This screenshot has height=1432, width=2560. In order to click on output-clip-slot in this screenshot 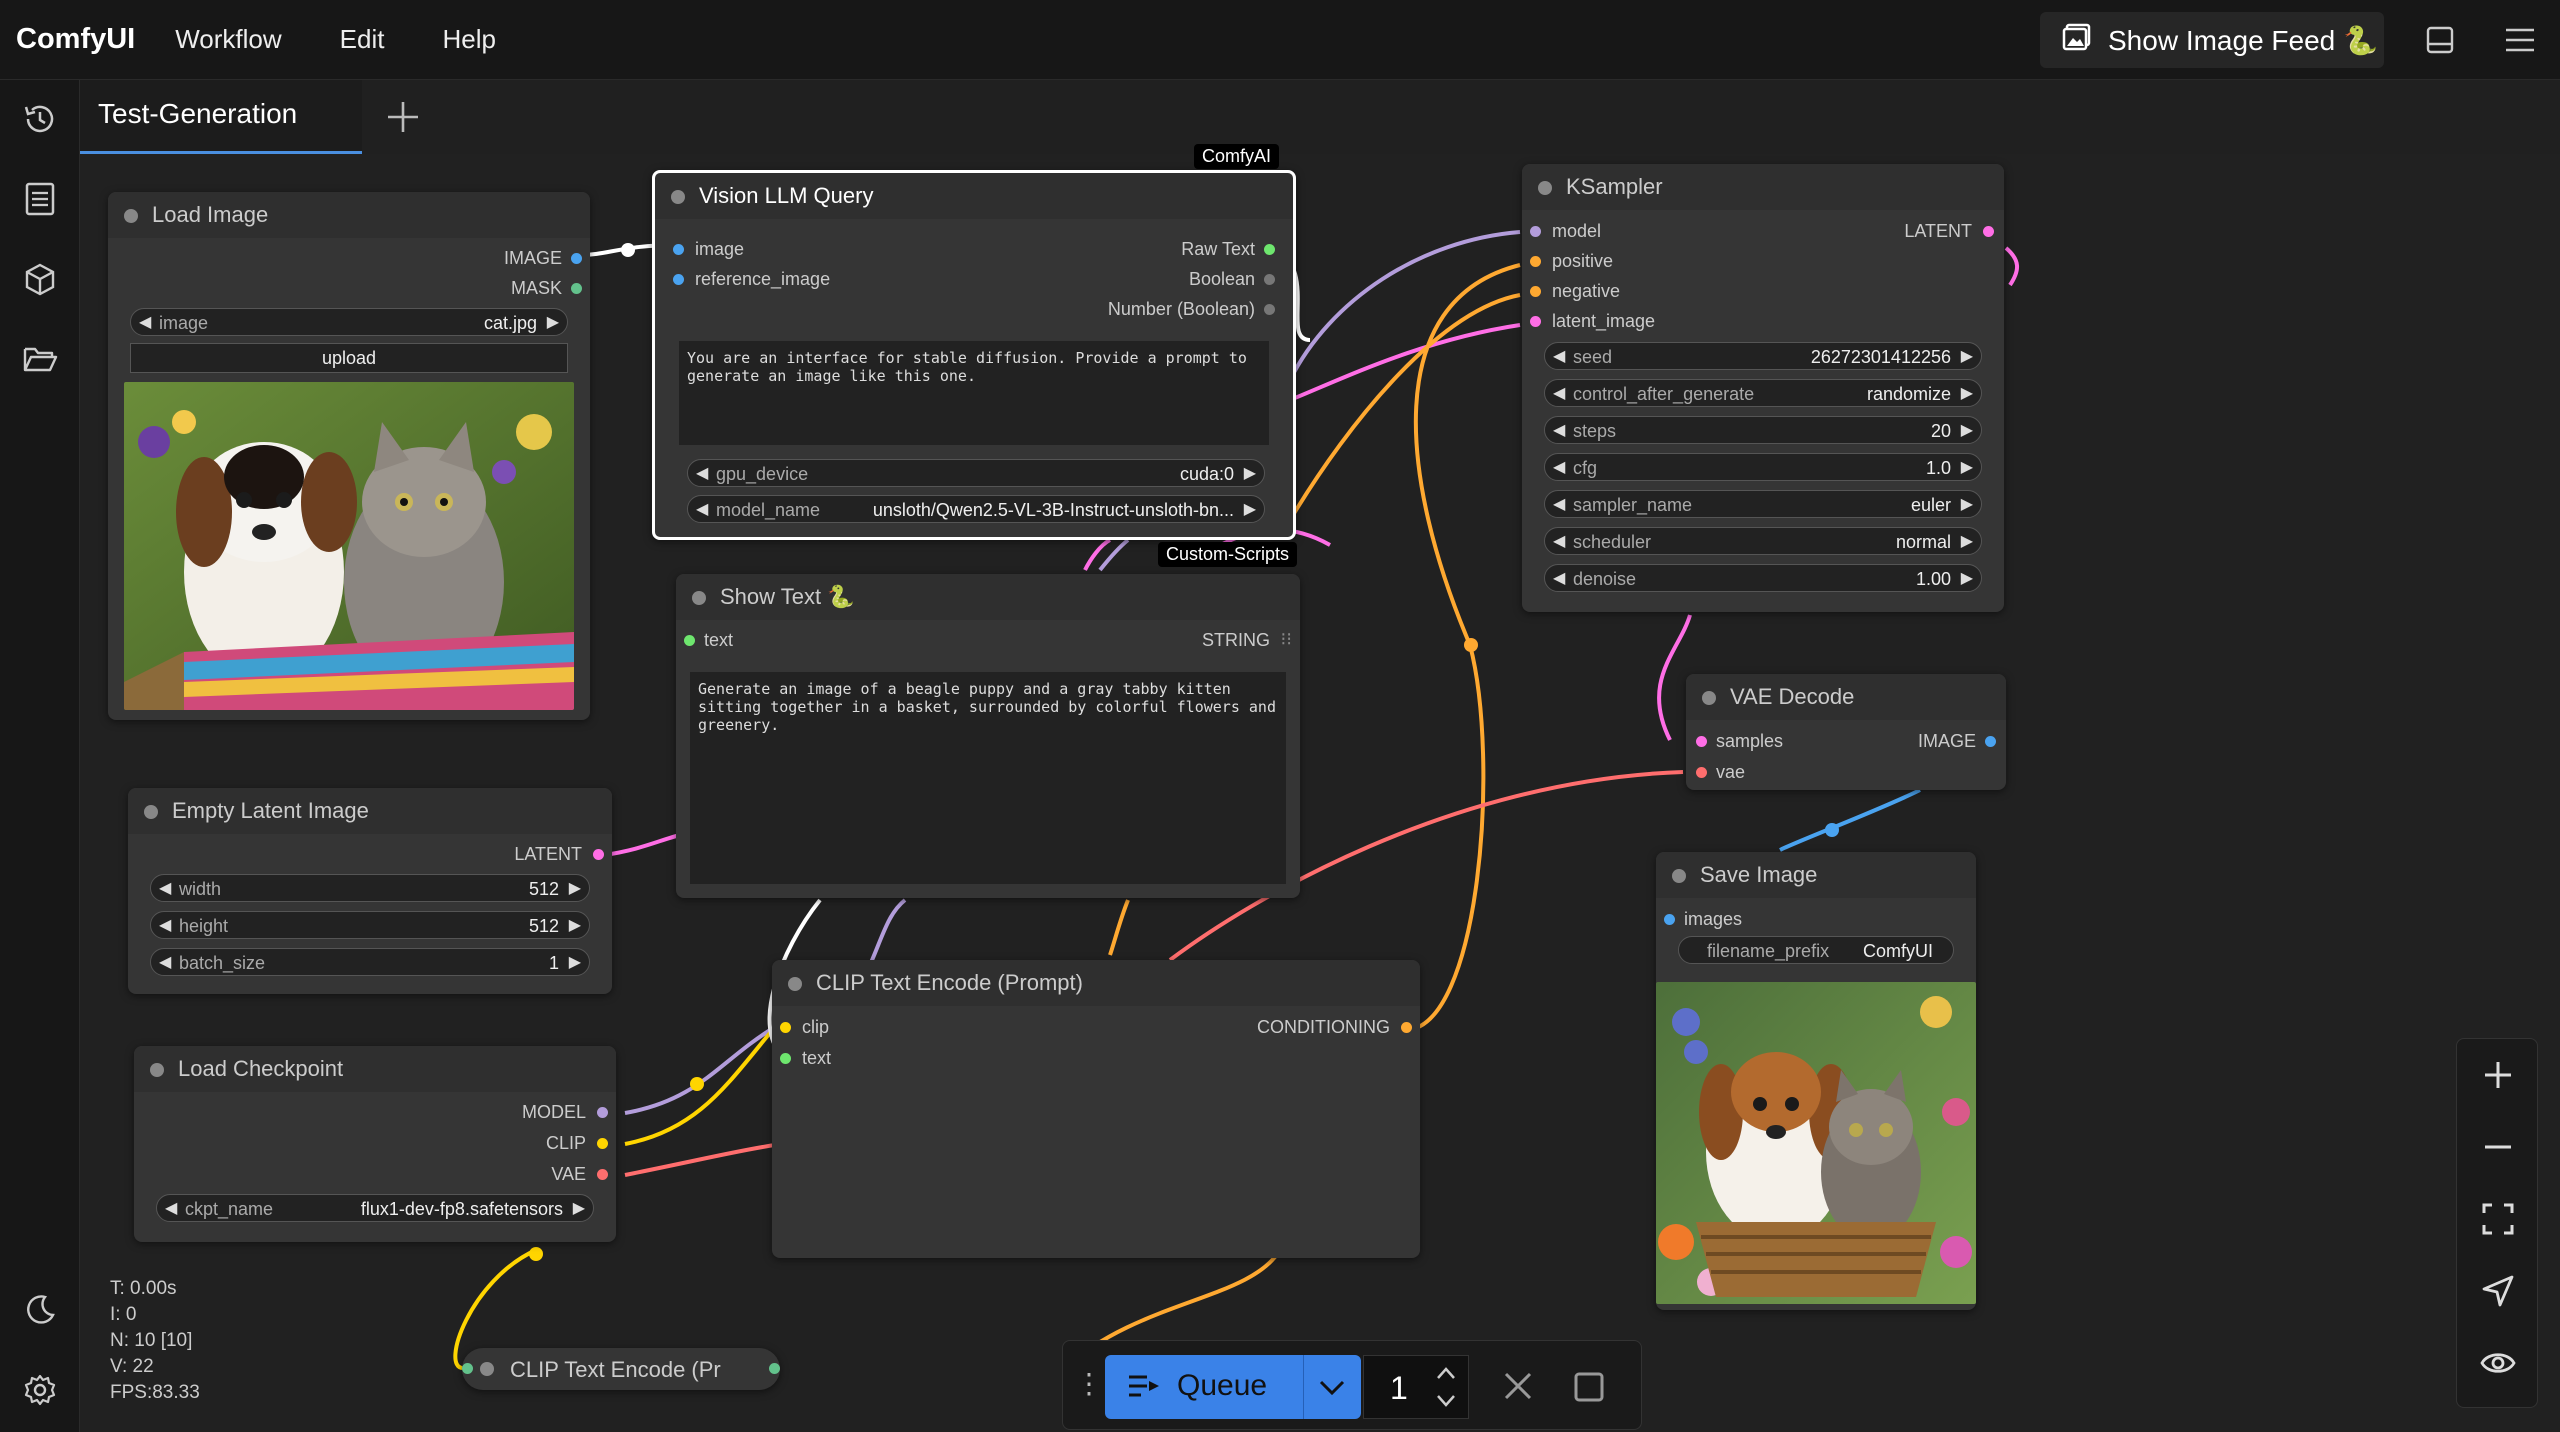, I will do `click(602, 1143)`.